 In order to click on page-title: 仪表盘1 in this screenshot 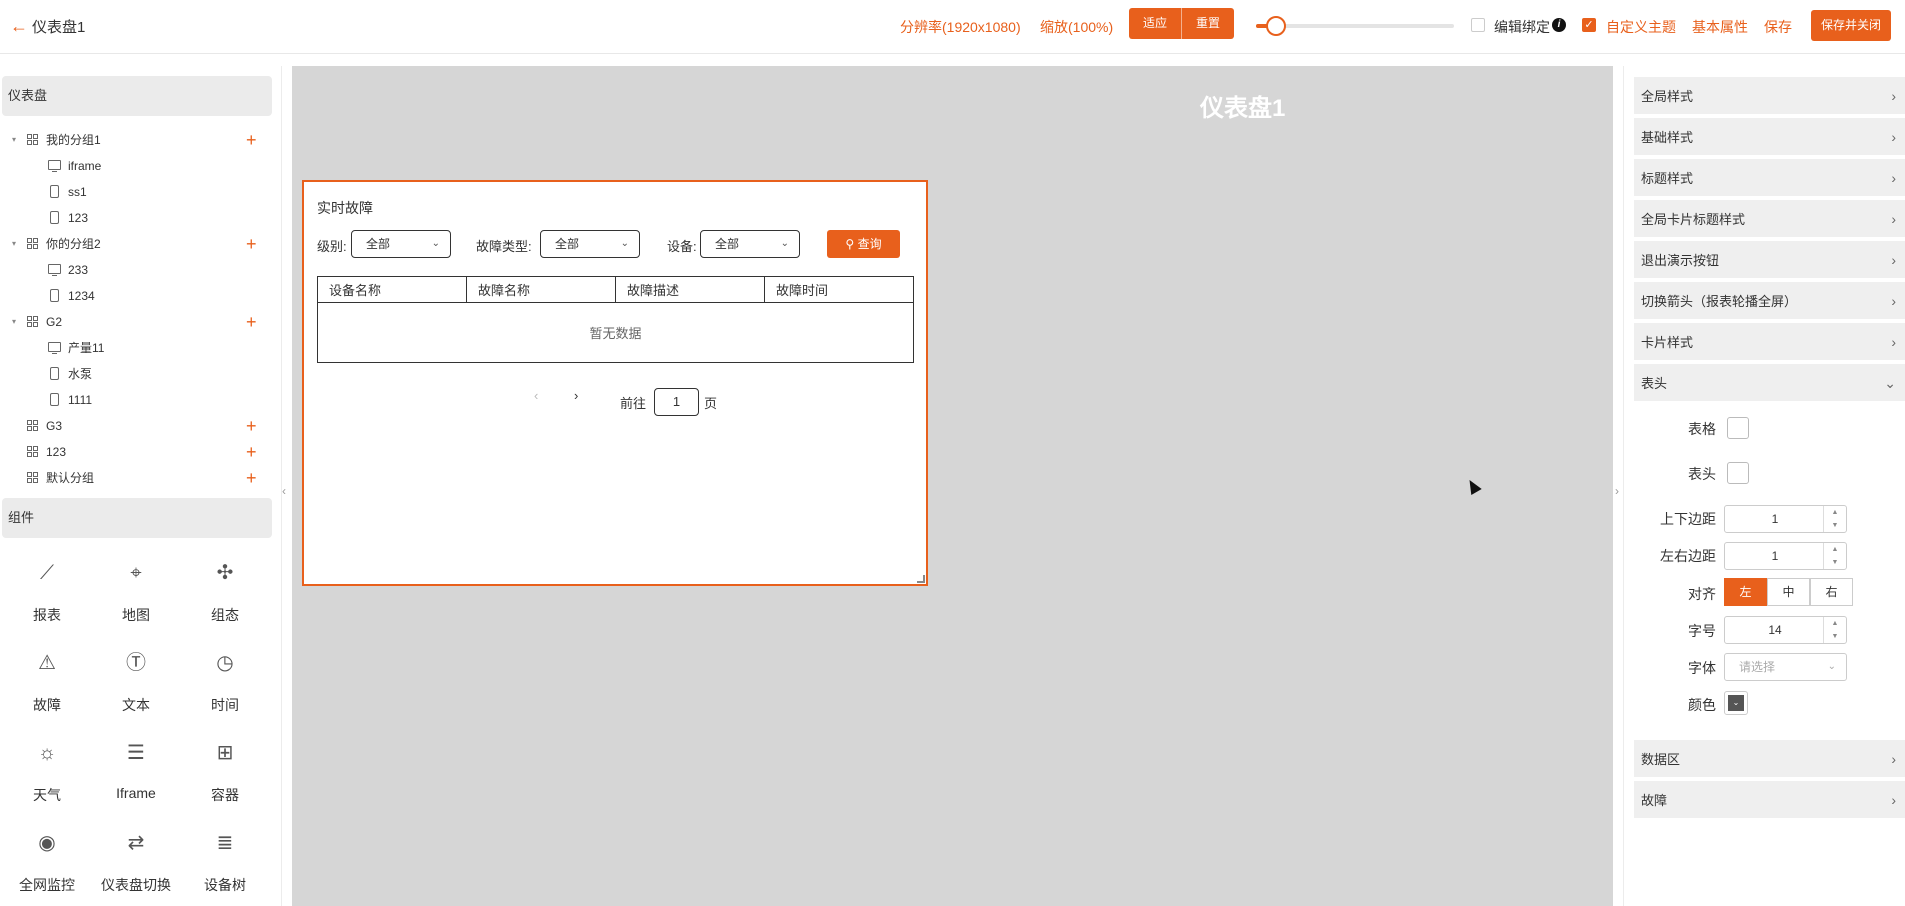, I will do `click(59, 27)`.